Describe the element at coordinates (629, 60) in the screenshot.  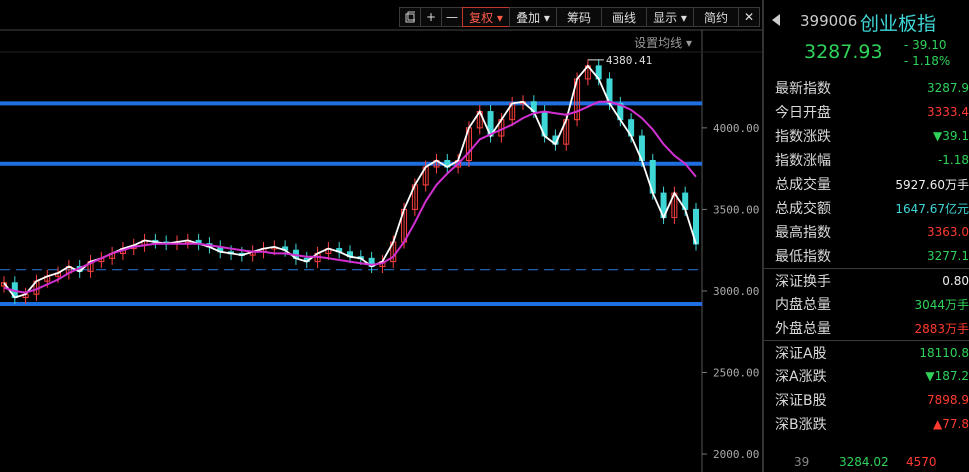
I see `peak-label: 4380.41` at that location.